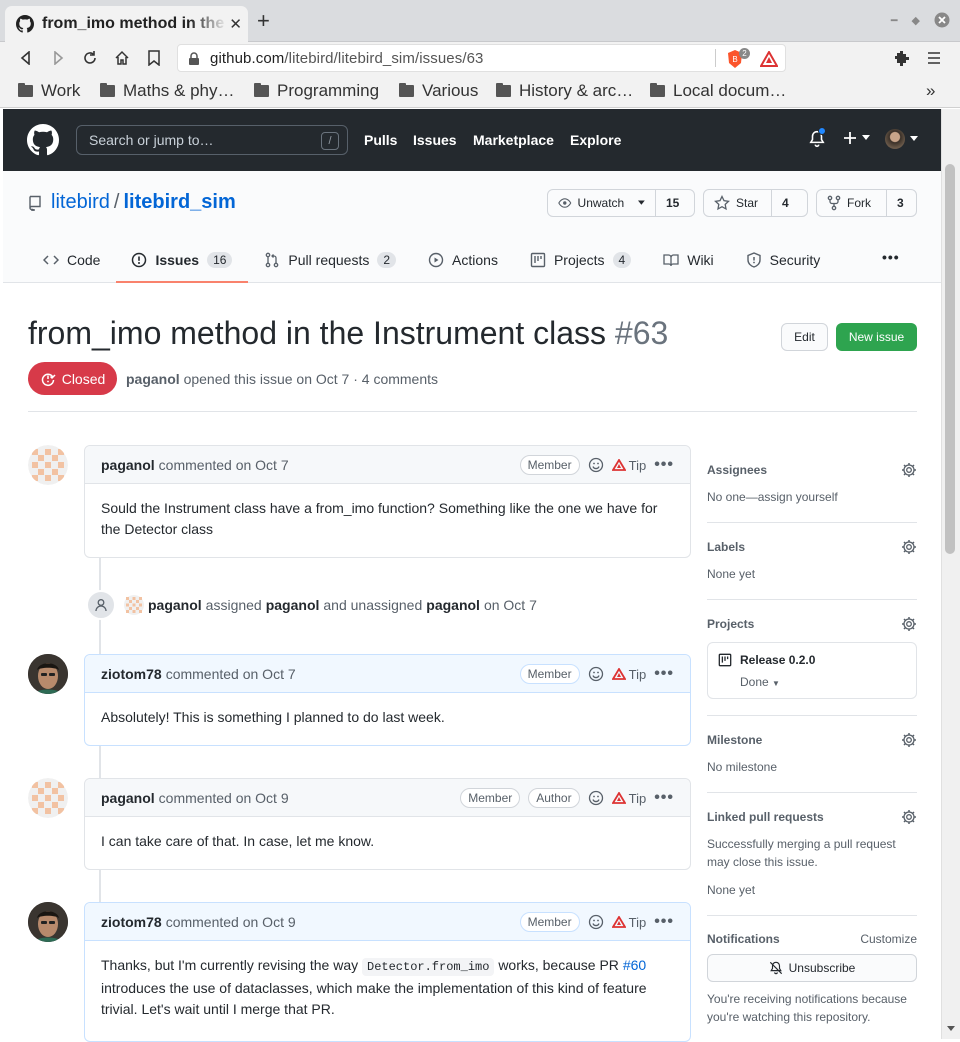  What do you see at coordinates (263, 21) in the screenshot?
I see `new-tab-button: +` at bounding box center [263, 21].